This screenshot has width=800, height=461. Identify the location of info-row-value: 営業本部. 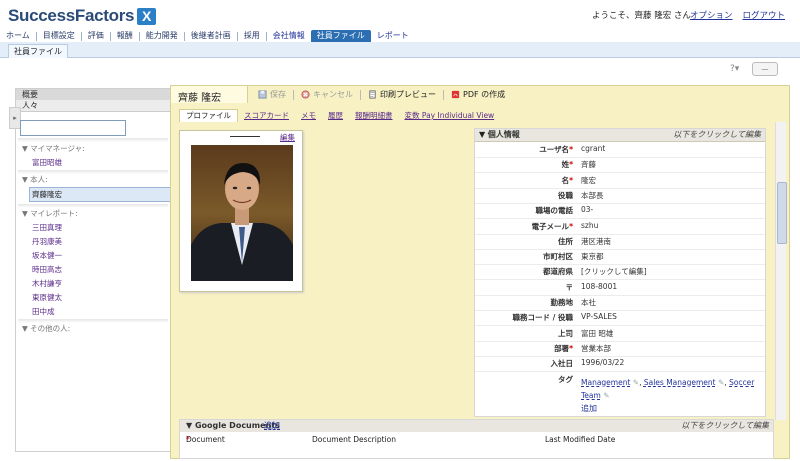
(596, 348).